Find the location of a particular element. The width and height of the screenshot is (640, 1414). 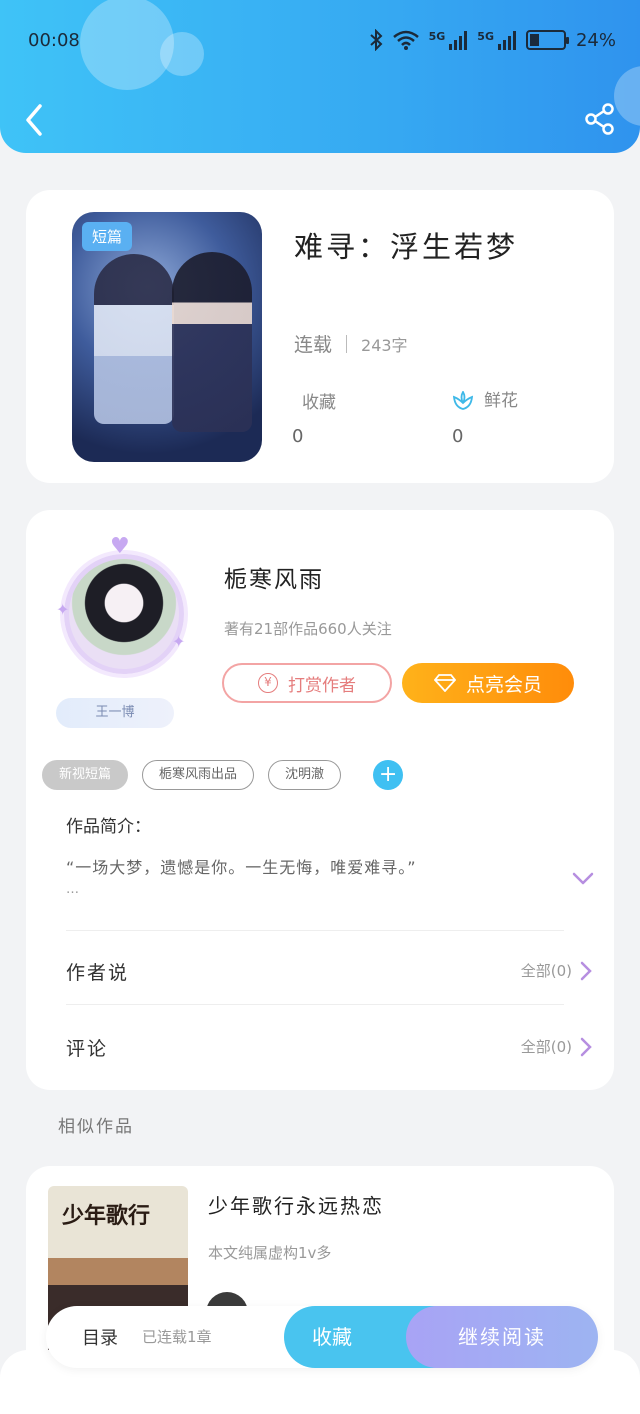

bluetooth-icon is located at coordinates (376, 40).